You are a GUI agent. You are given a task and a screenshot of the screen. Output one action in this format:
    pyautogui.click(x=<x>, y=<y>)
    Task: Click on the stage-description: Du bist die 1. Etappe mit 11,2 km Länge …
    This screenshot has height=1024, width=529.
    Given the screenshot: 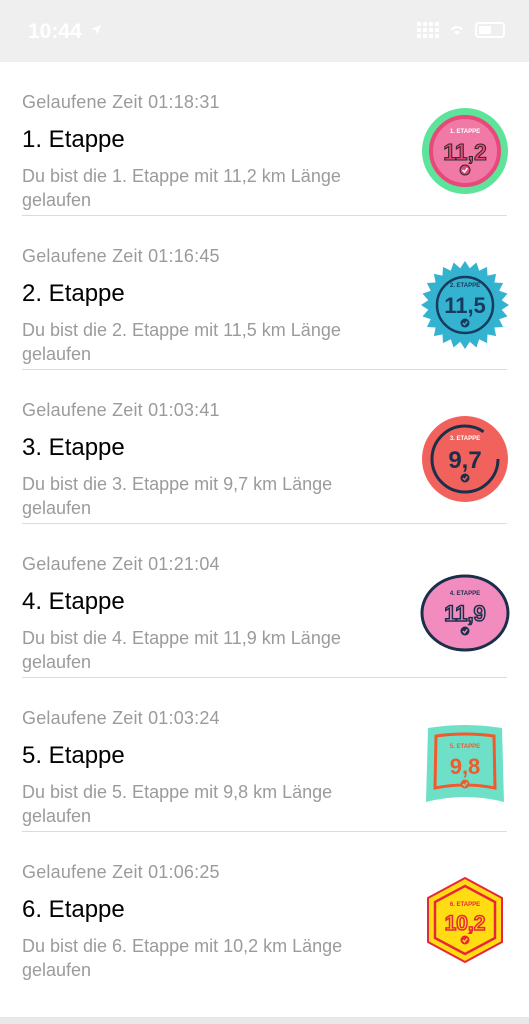 What is the action you would take?
    pyautogui.click(x=181, y=188)
    